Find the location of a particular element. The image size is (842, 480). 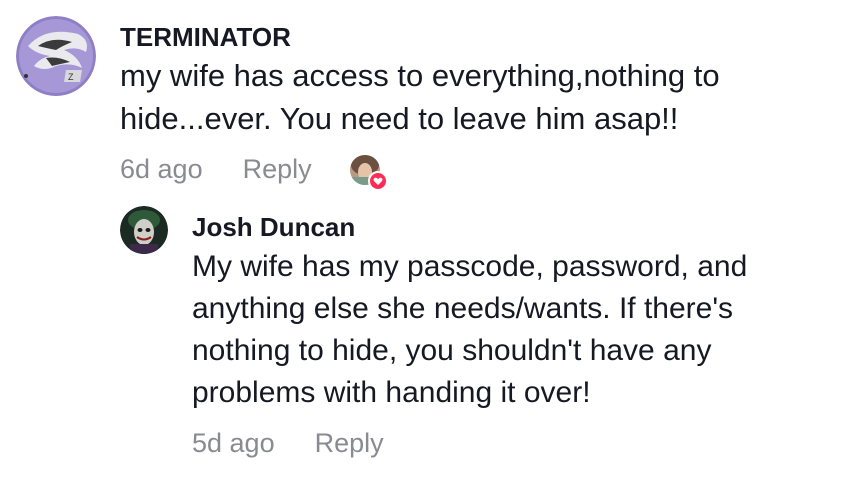

reply-meta: 5d ago Reply is located at coordinates (506, 443).